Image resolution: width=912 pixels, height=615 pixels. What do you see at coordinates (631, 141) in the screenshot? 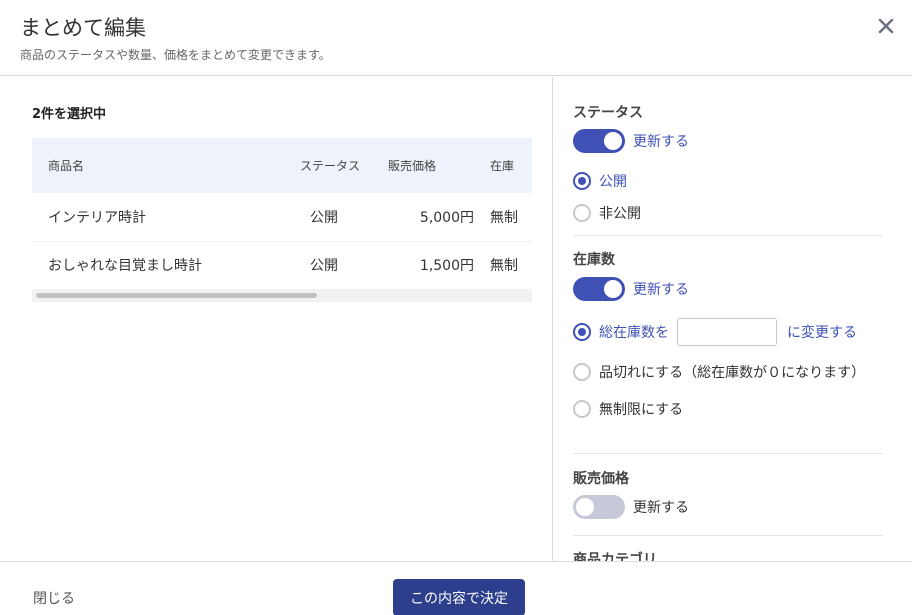
I see `status-update-toggle: 更新する` at bounding box center [631, 141].